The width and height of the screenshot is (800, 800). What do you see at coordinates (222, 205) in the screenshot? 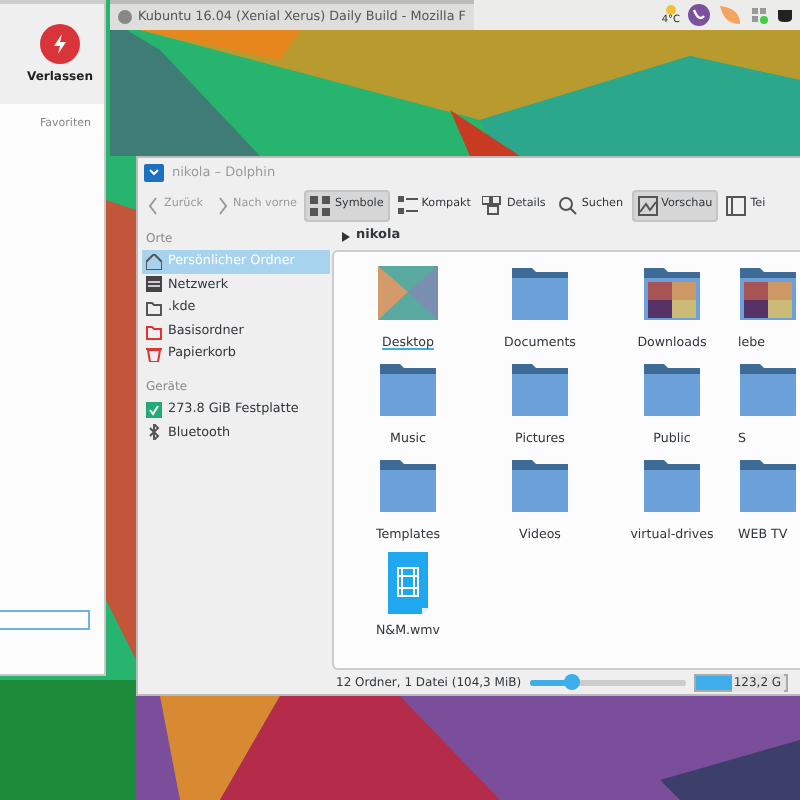
I see `forward-icon` at bounding box center [222, 205].